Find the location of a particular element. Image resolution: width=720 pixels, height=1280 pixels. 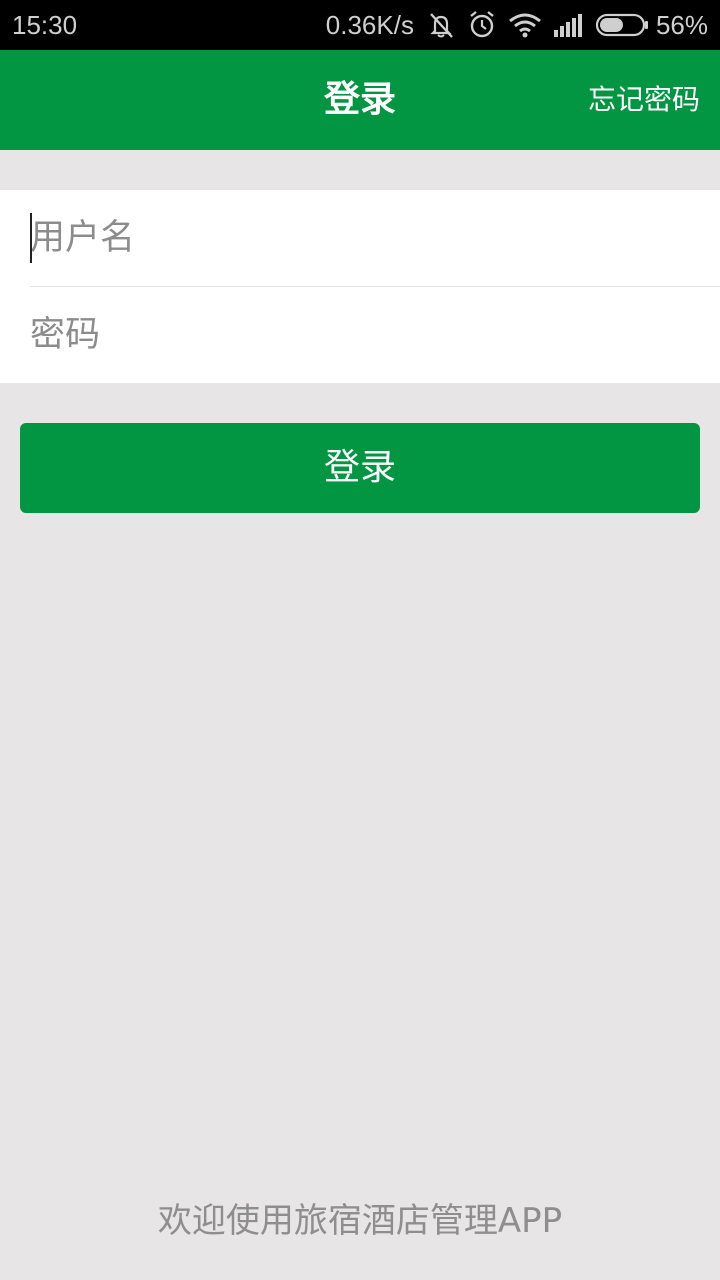

battery-icon is located at coordinates (621, 25).